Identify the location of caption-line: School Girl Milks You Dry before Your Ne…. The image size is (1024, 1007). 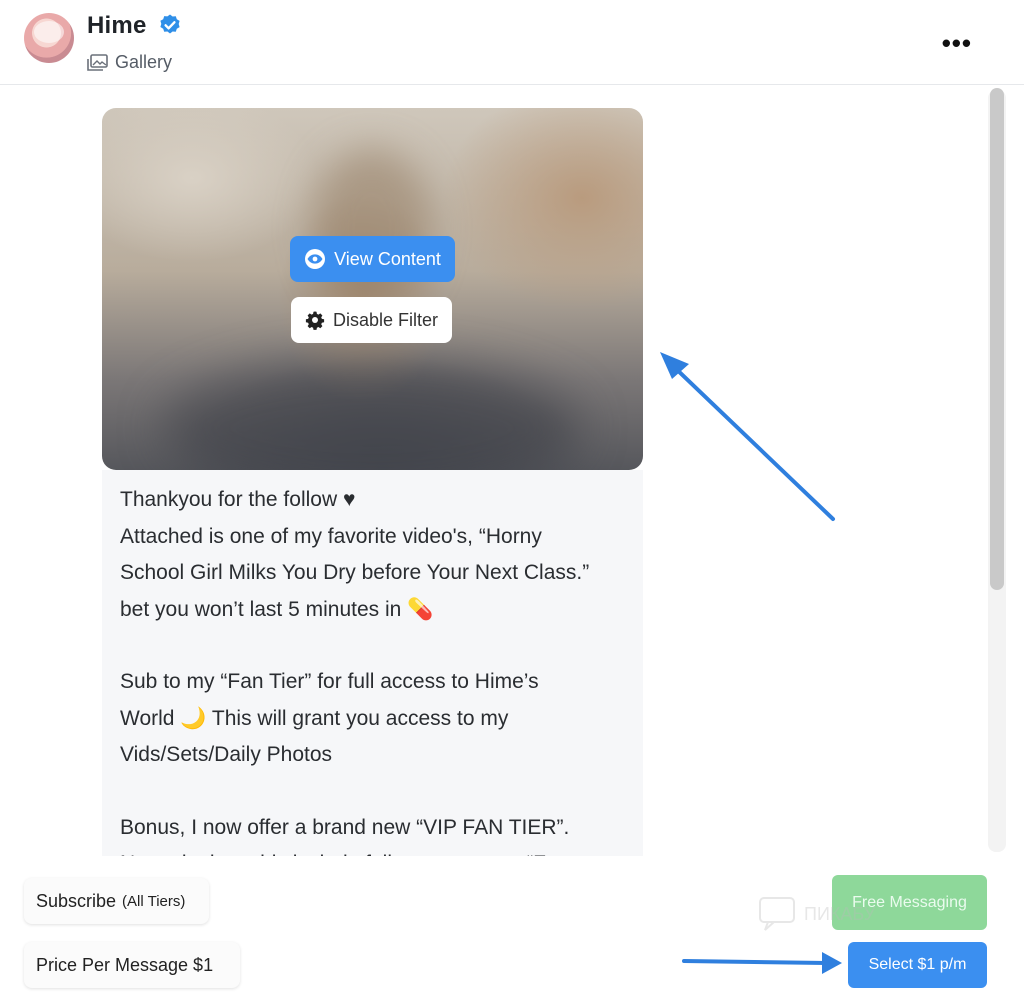
(355, 572).